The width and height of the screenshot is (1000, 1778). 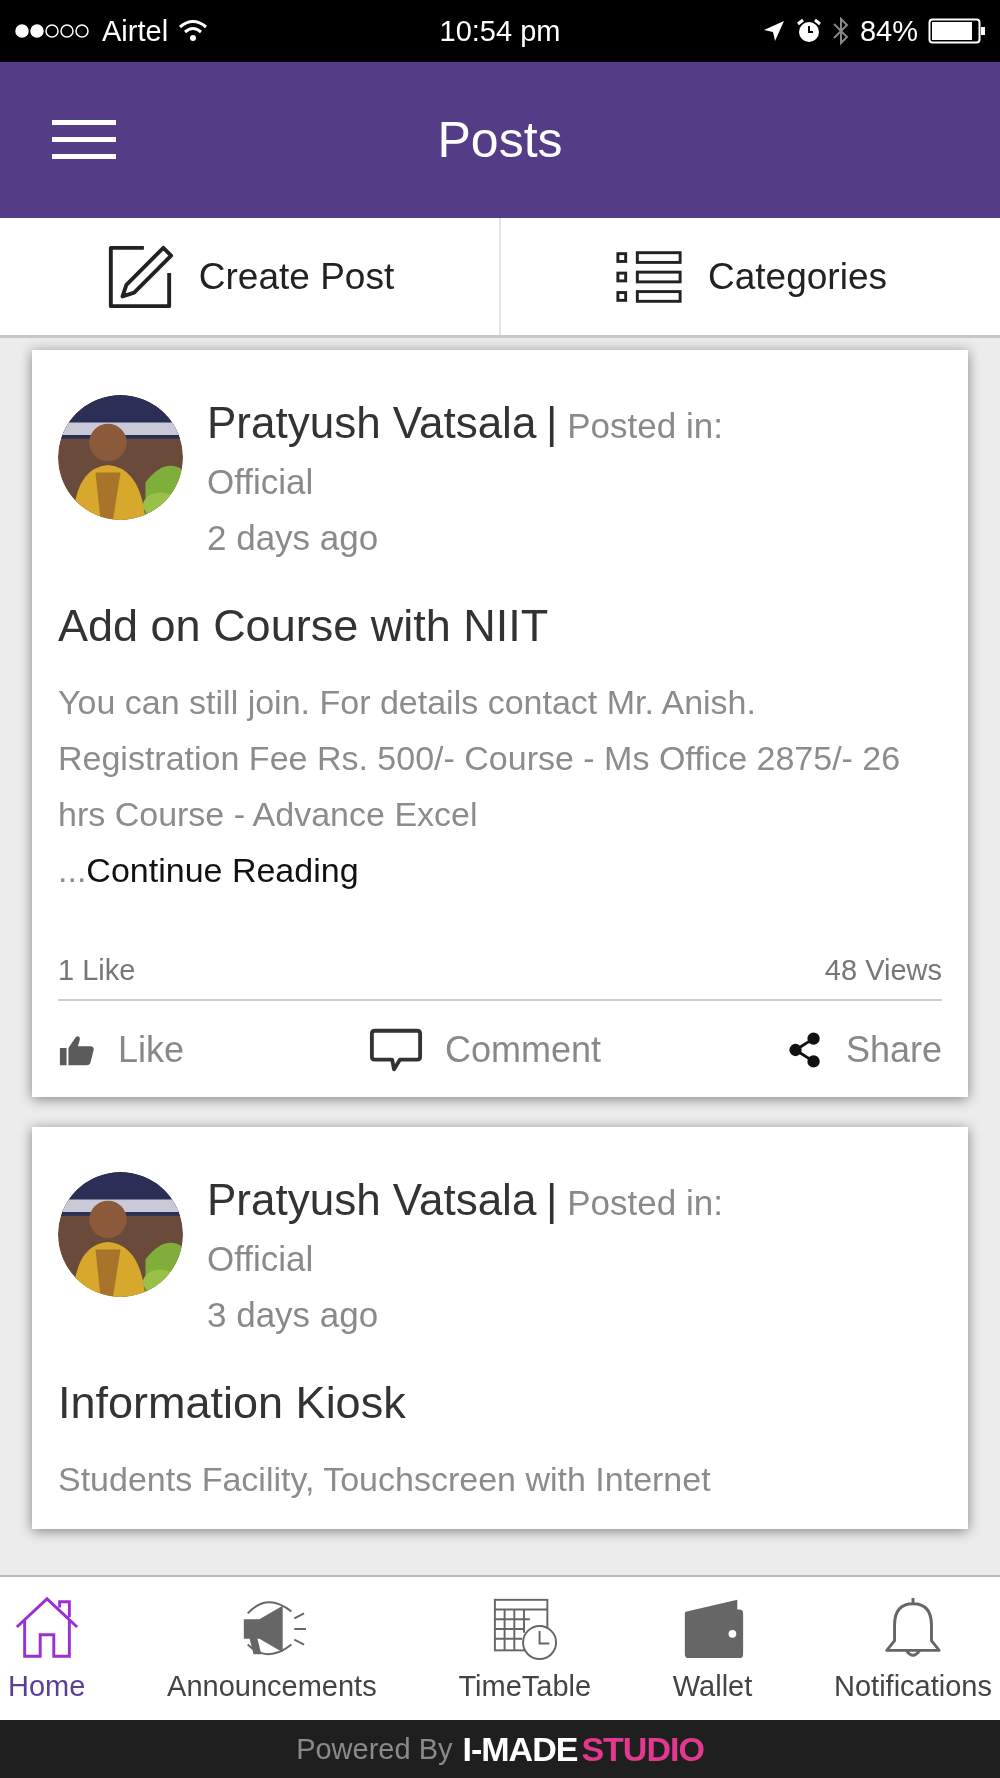 I want to click on create-button: Create Post, so click(x=249, y=276).